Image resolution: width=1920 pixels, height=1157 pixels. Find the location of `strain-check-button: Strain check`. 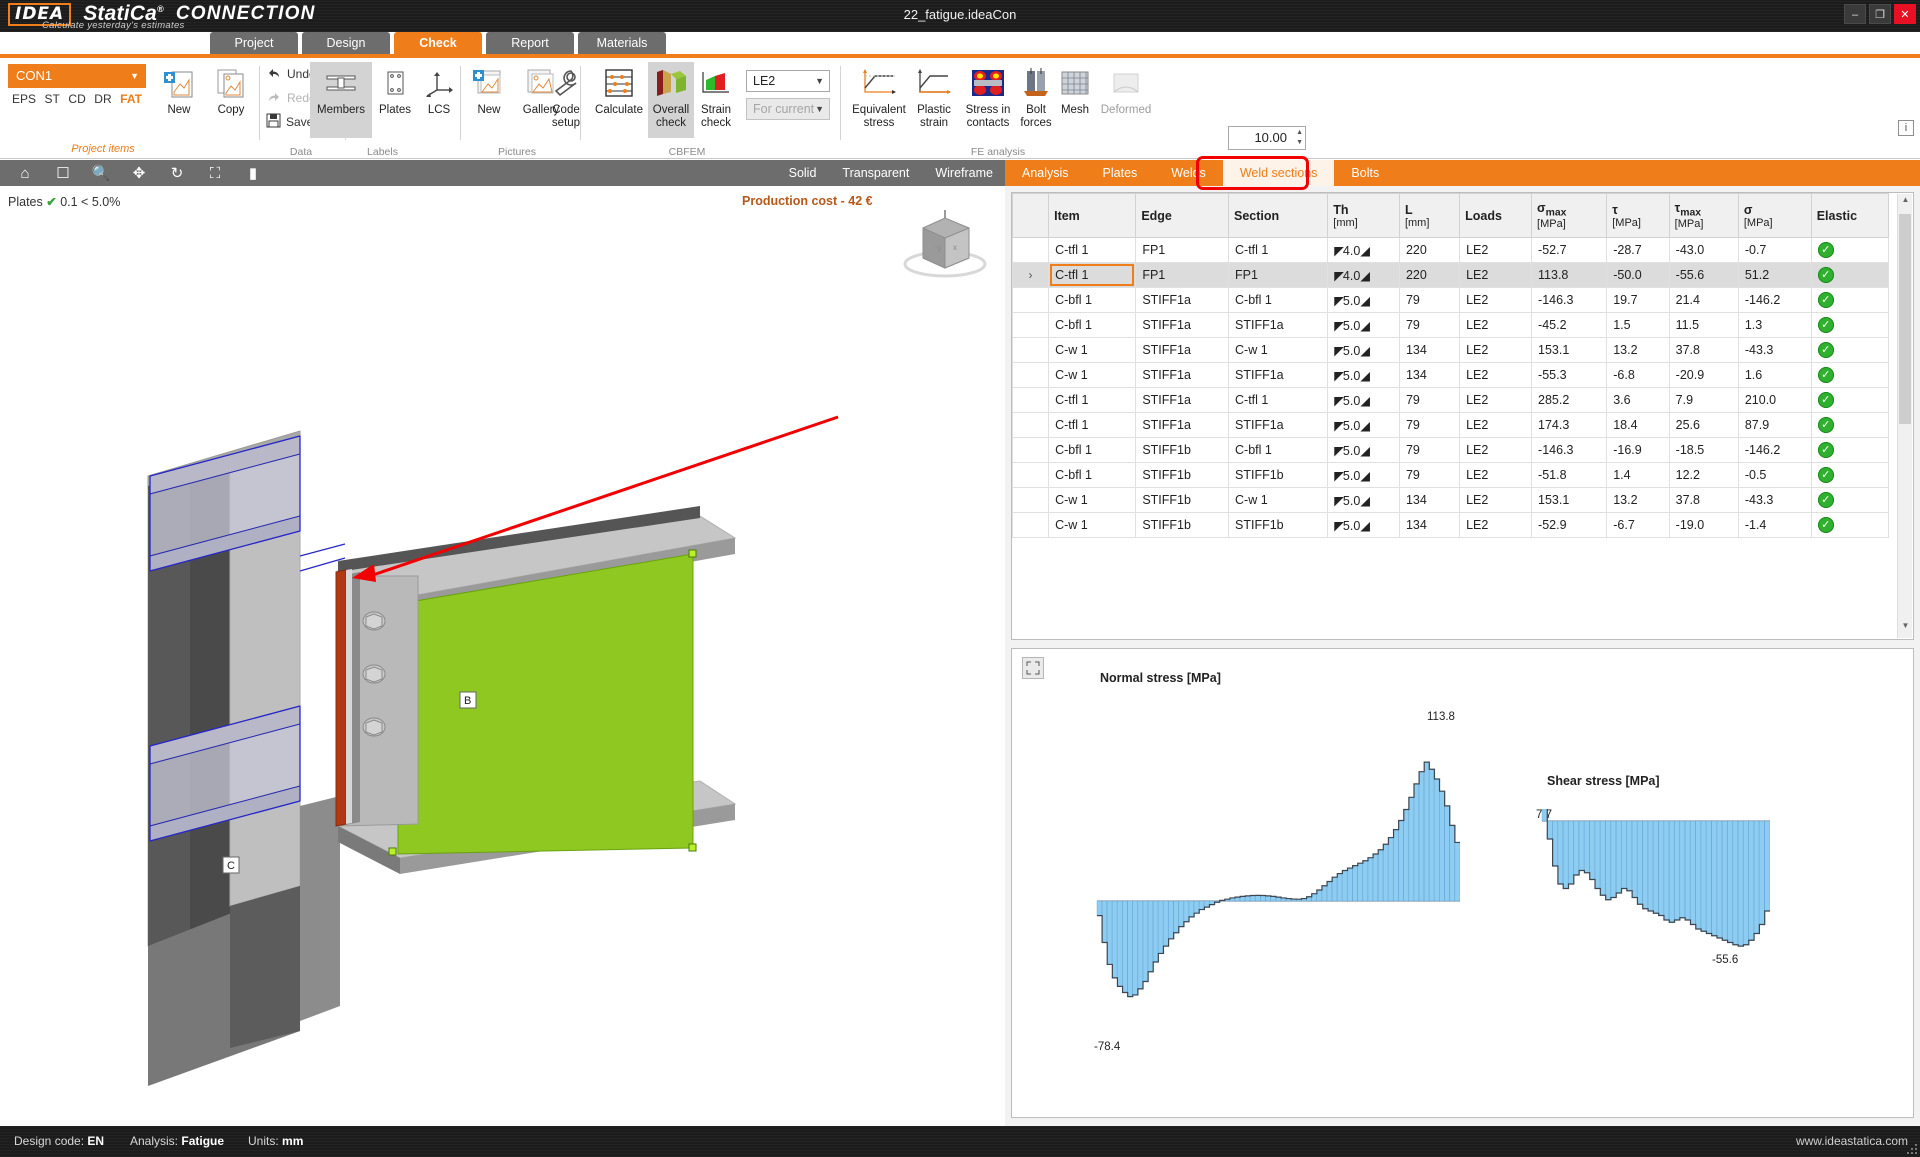

strain-check-button: Strain check is located at coordinates (716, 100).